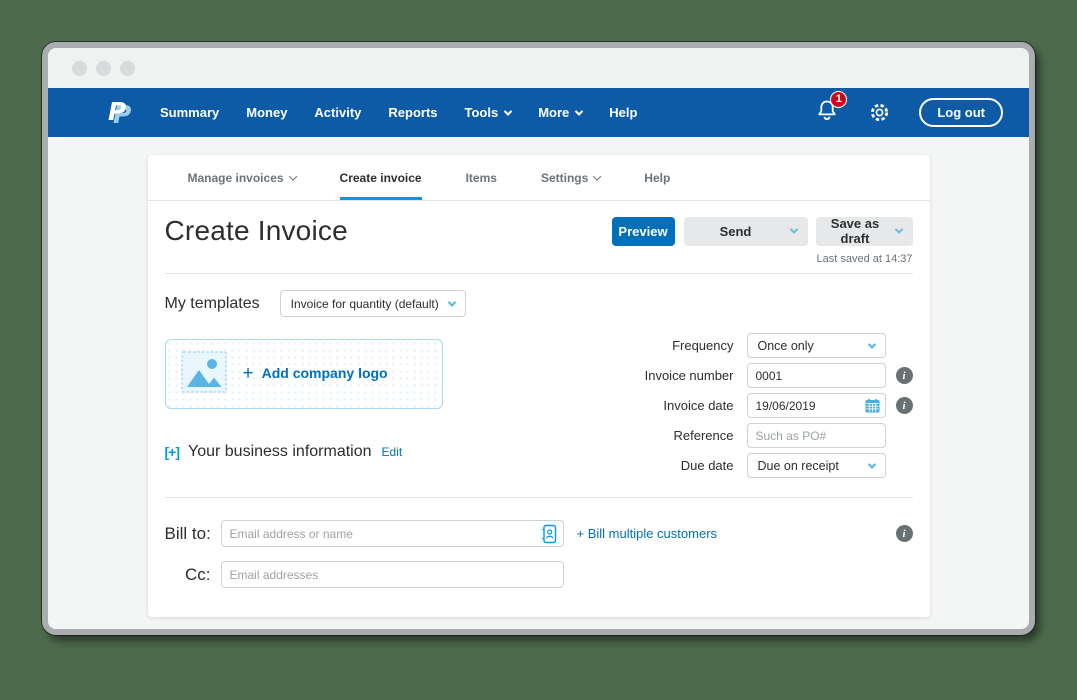 The image size is (1077, 700). I want to click on svg-text: P, so click(117, 111).